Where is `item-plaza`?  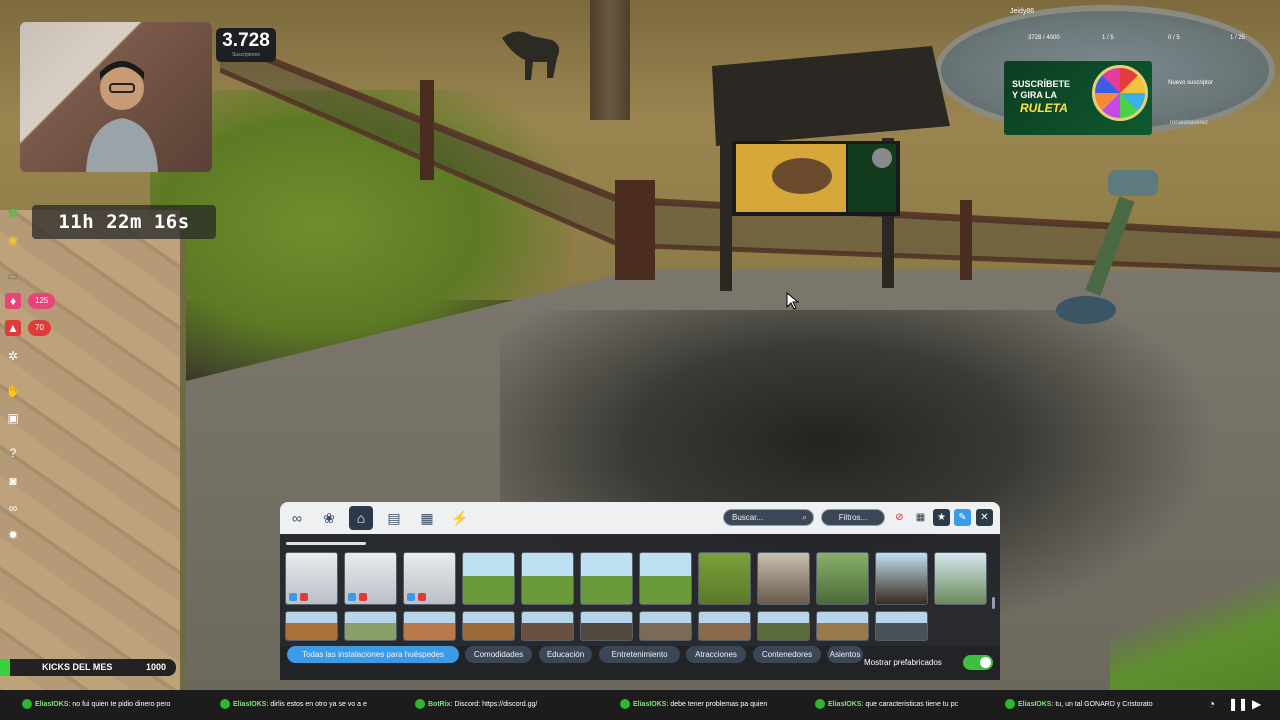 item-plaza is located at coordinates (960, 578).